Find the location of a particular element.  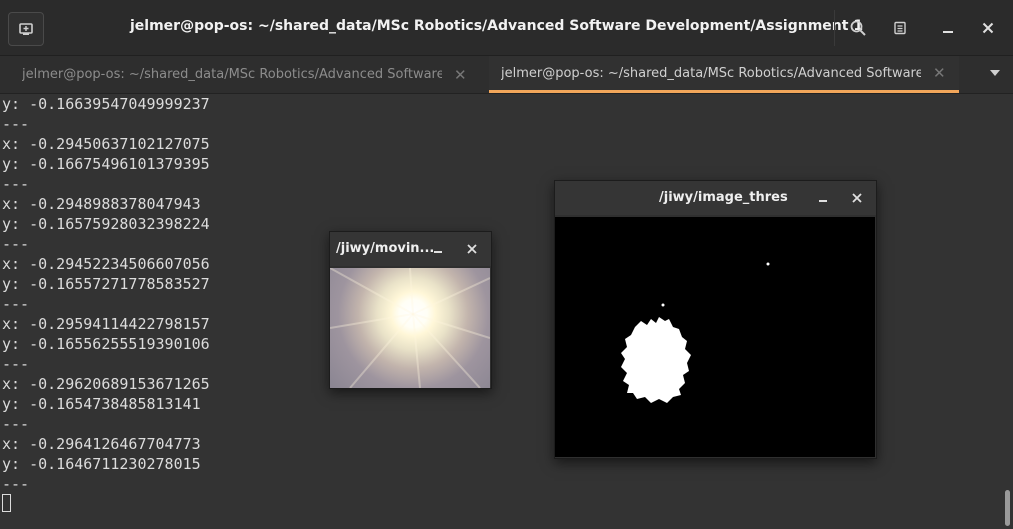

threshold-image is located at coordinates (715, 337).